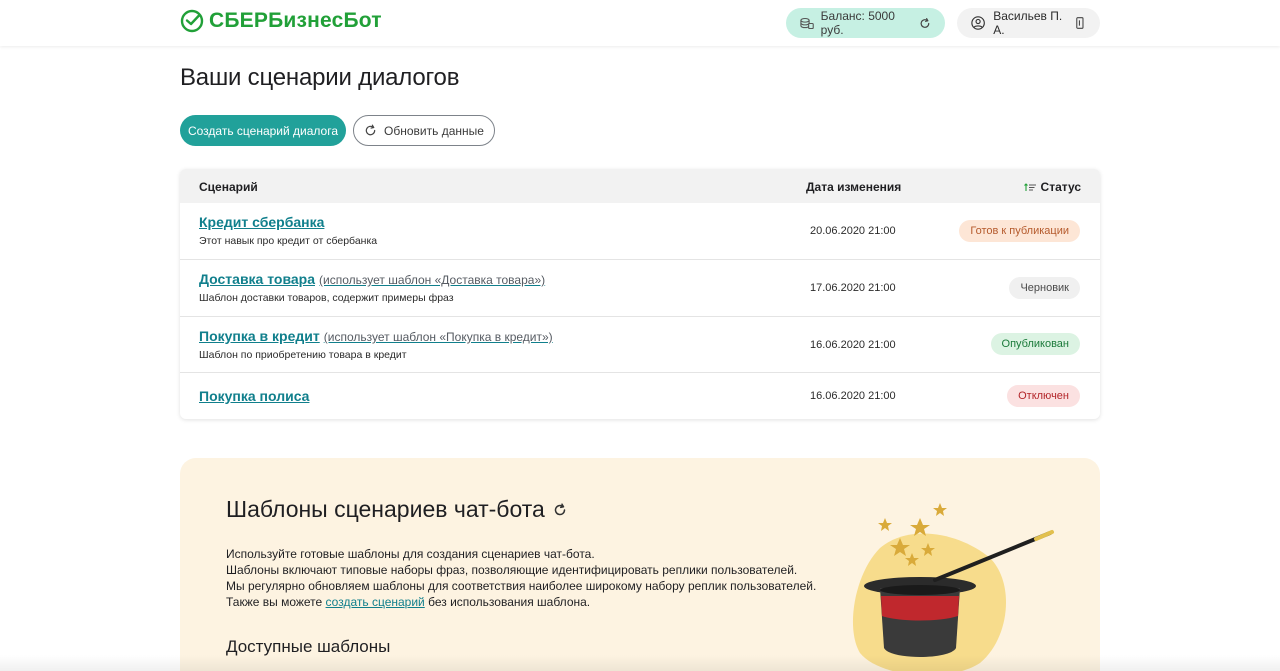 This screenshot has height=671, width=1280. I want to click on column-header-scenario: Сценарий, so click(228, 187).